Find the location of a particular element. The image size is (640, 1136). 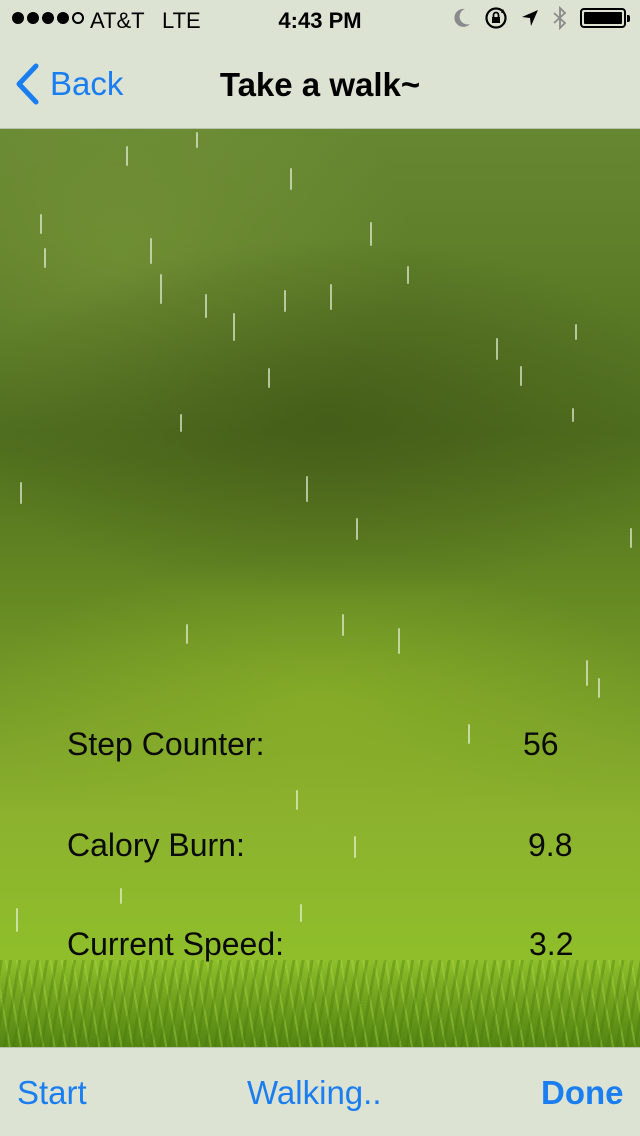

start-button: Start is located at coordinates (52, 1093).